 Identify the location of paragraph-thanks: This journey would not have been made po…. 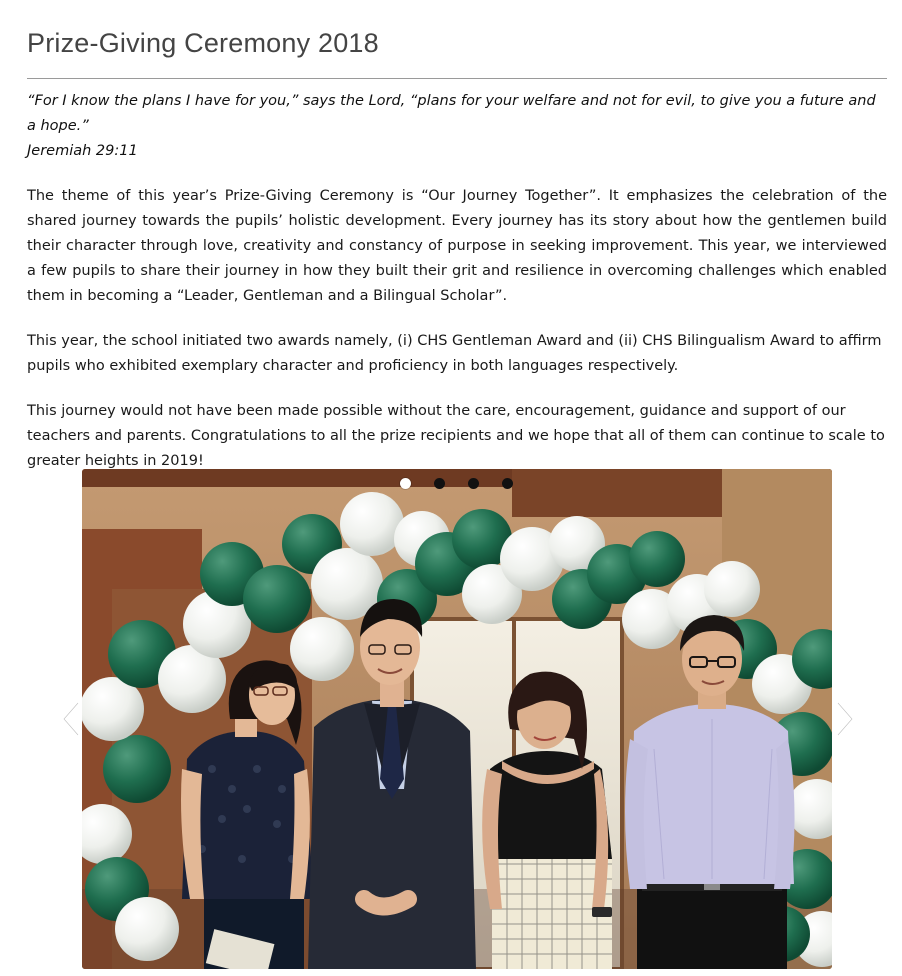
(456, 436).